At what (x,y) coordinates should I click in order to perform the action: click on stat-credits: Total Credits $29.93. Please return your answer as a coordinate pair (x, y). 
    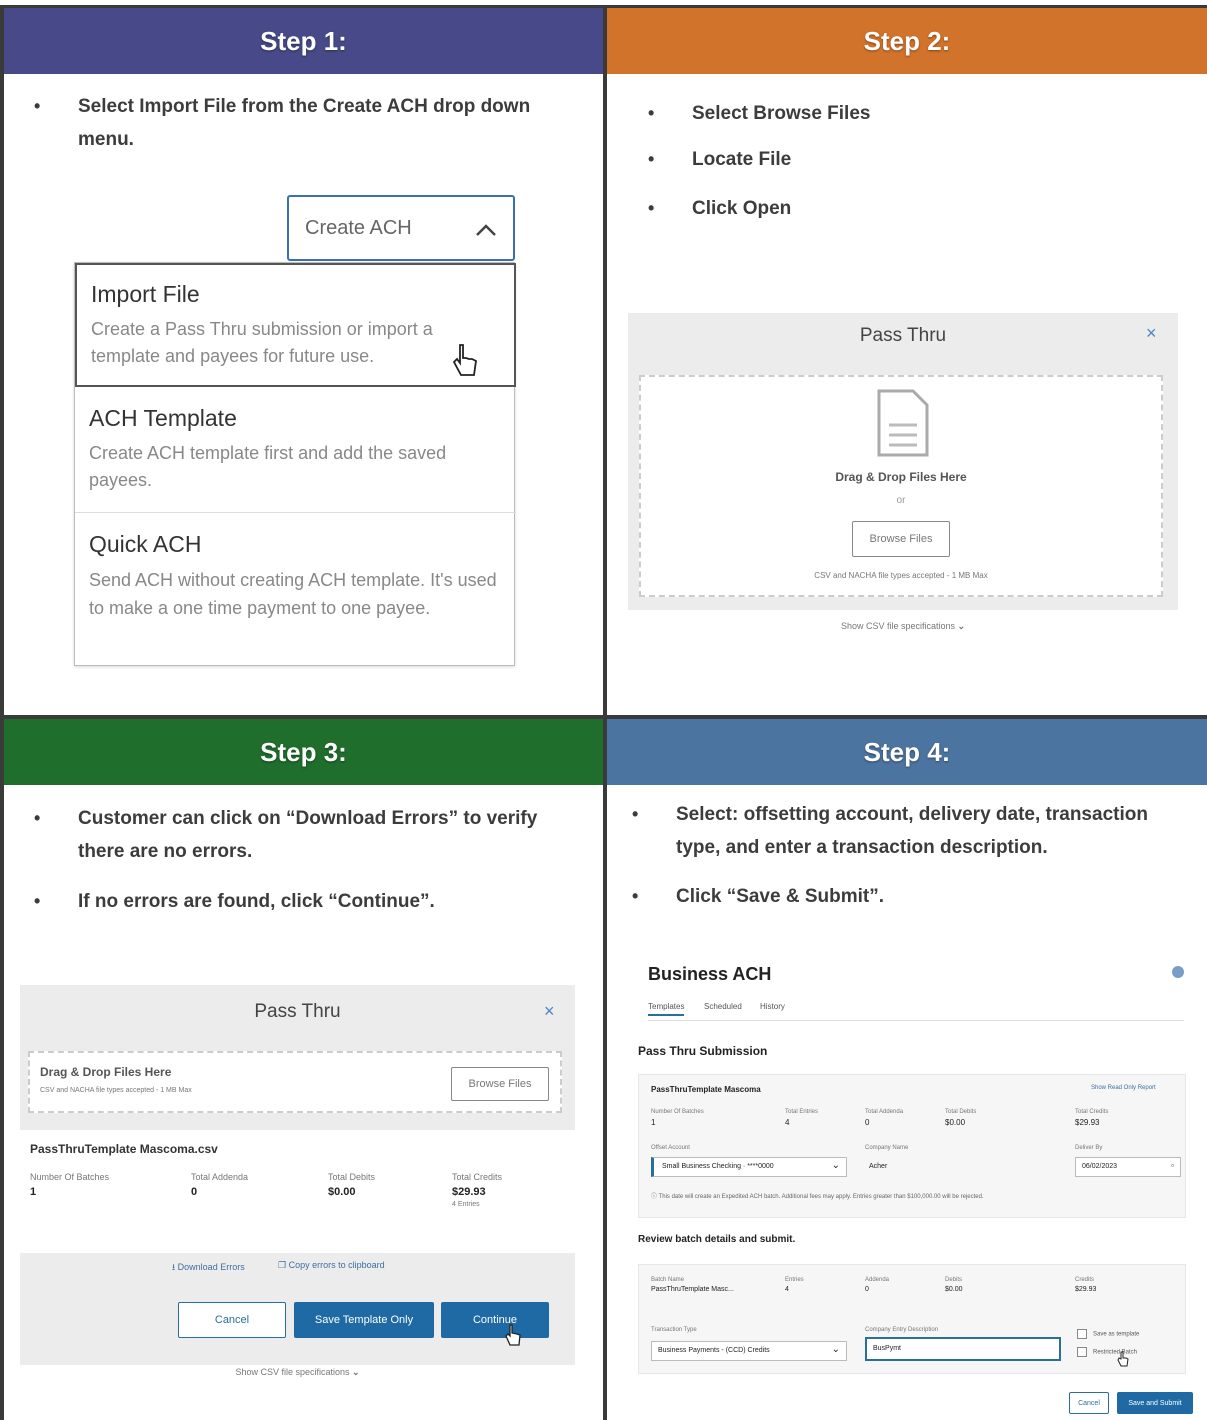
    Looking at the image, I should click on (1092, 1118).